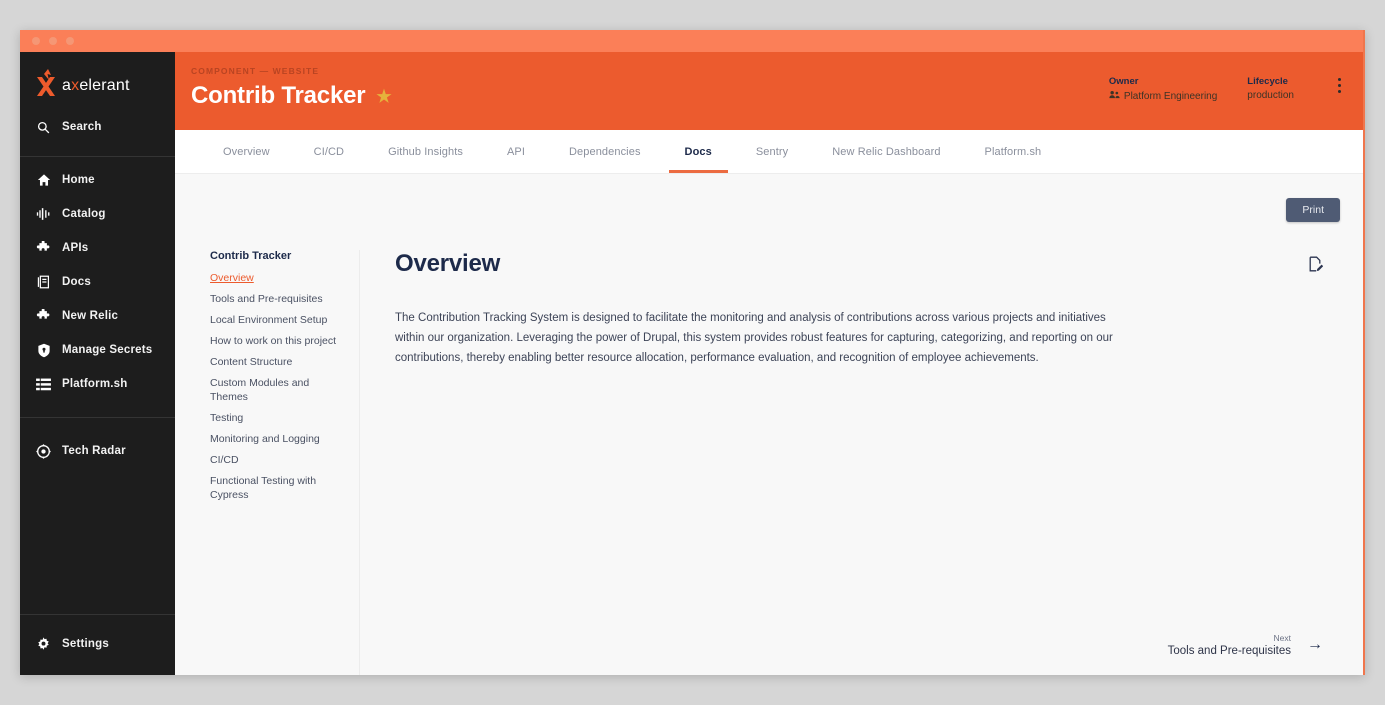 The image size is (1385, 705). I want to click on docs-heading: Overview, so click(448, 263).